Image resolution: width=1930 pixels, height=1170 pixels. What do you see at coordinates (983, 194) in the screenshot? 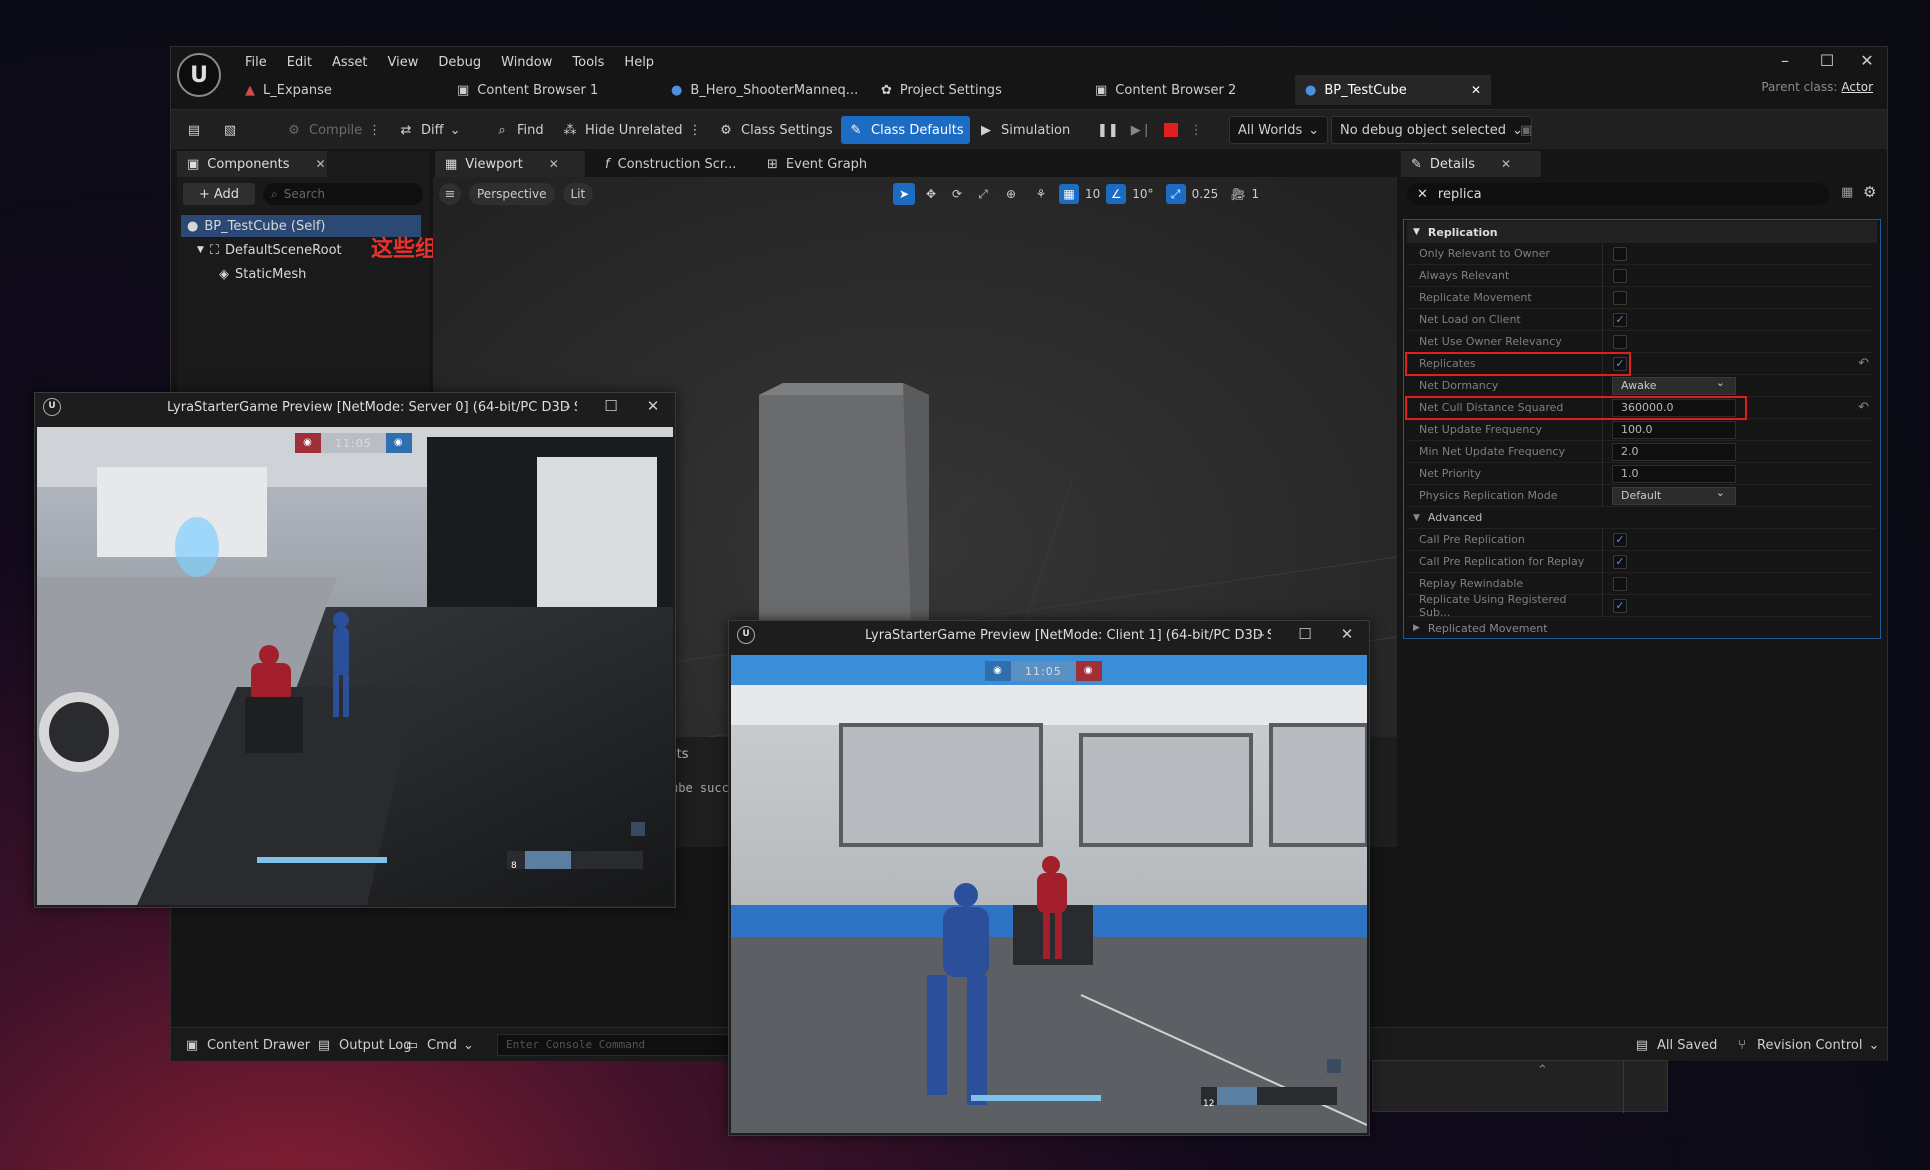
I see `scale-tool-icon: ⤢` at bounding box center [983, 194].